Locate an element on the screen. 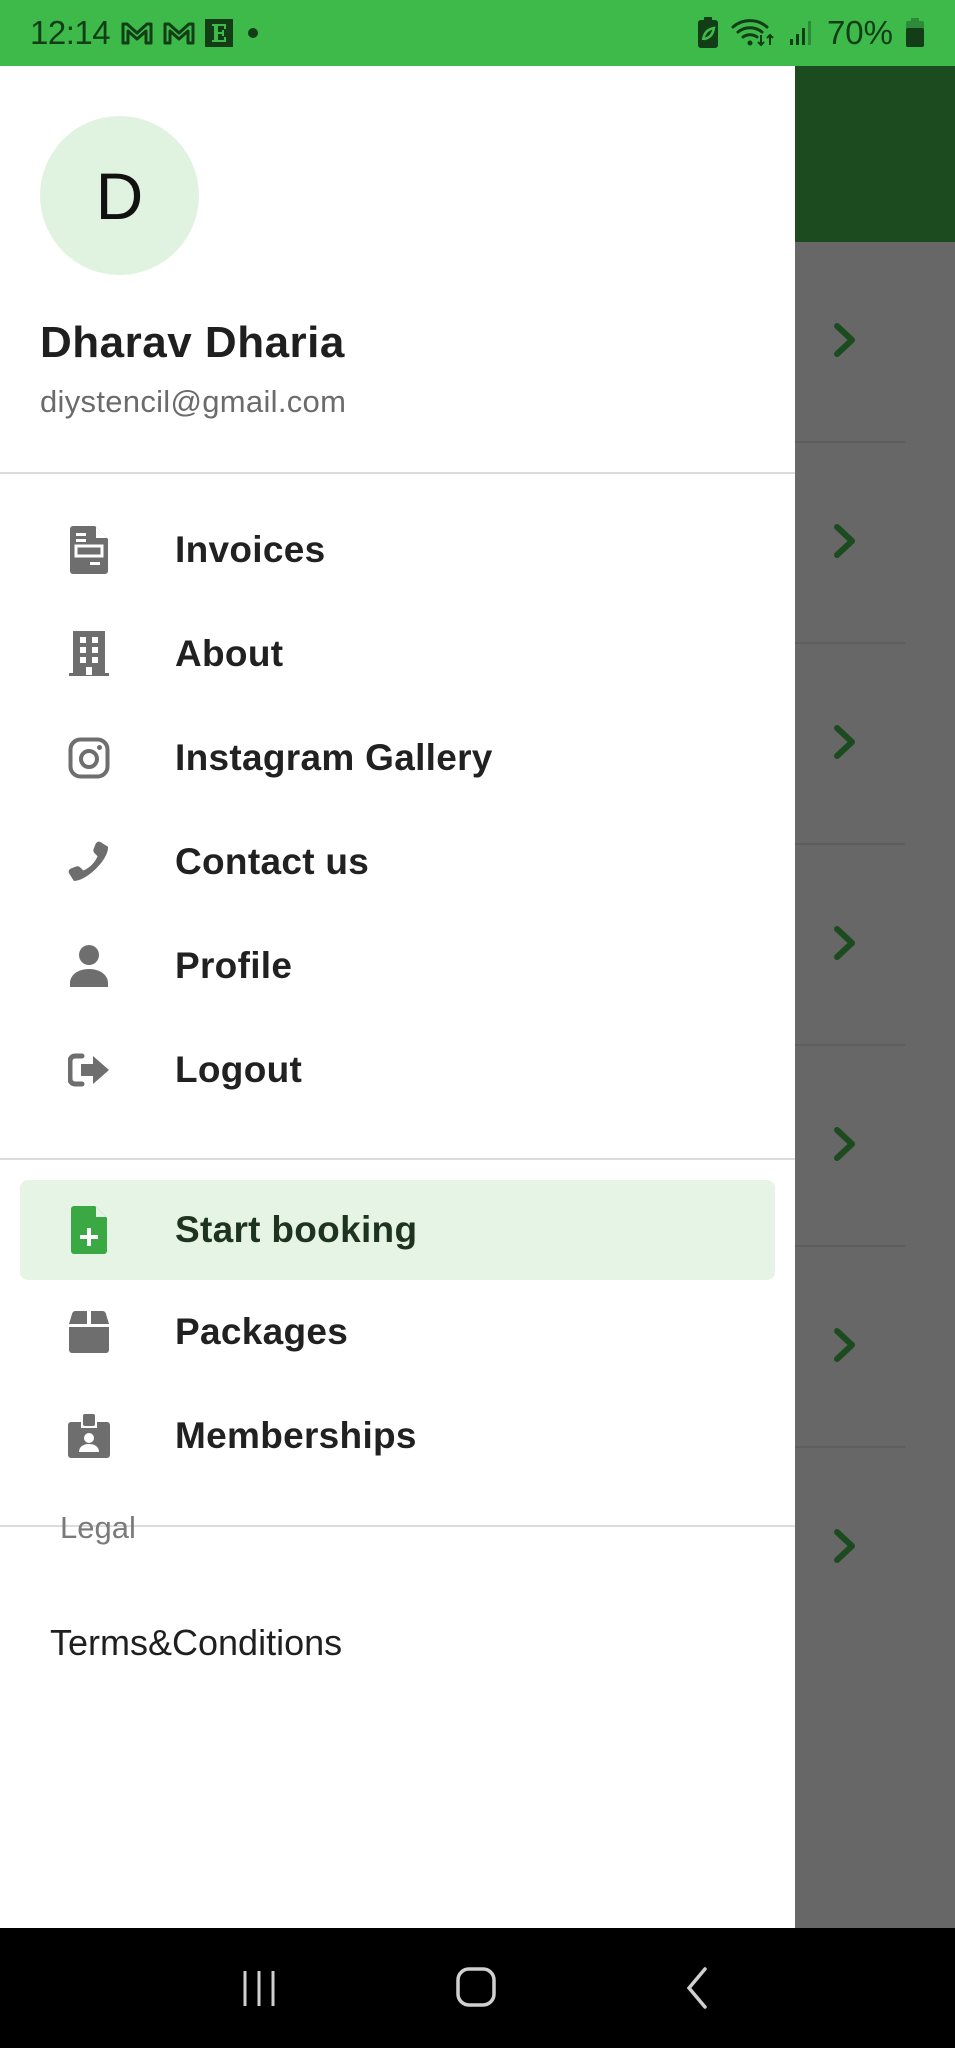  building-icon is located at coordinates (89, 654).